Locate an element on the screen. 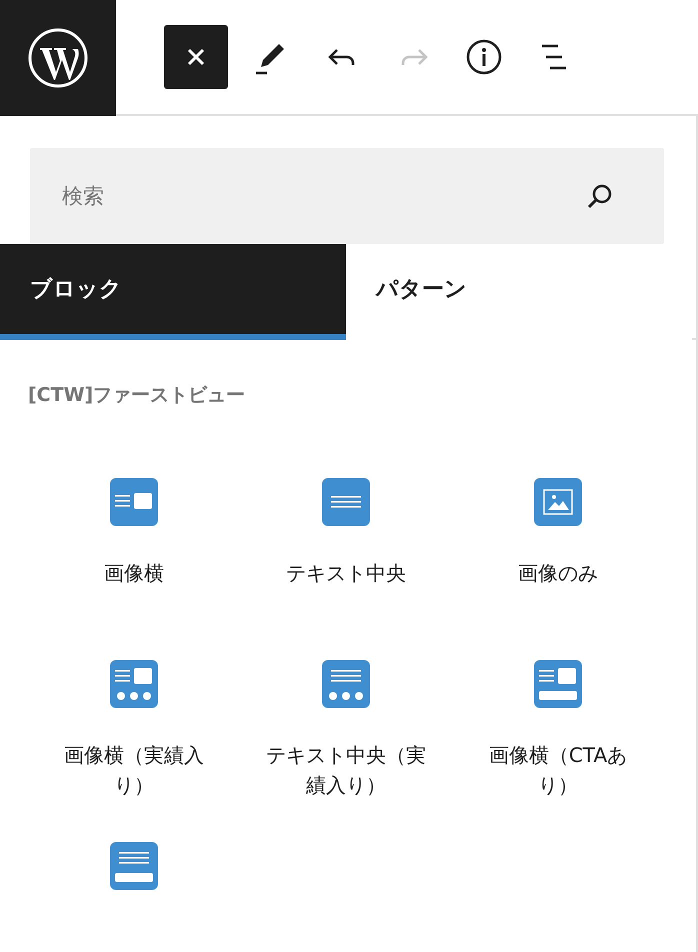 The image size is (698, 952). search-icon is located at coordinates (600, 196).